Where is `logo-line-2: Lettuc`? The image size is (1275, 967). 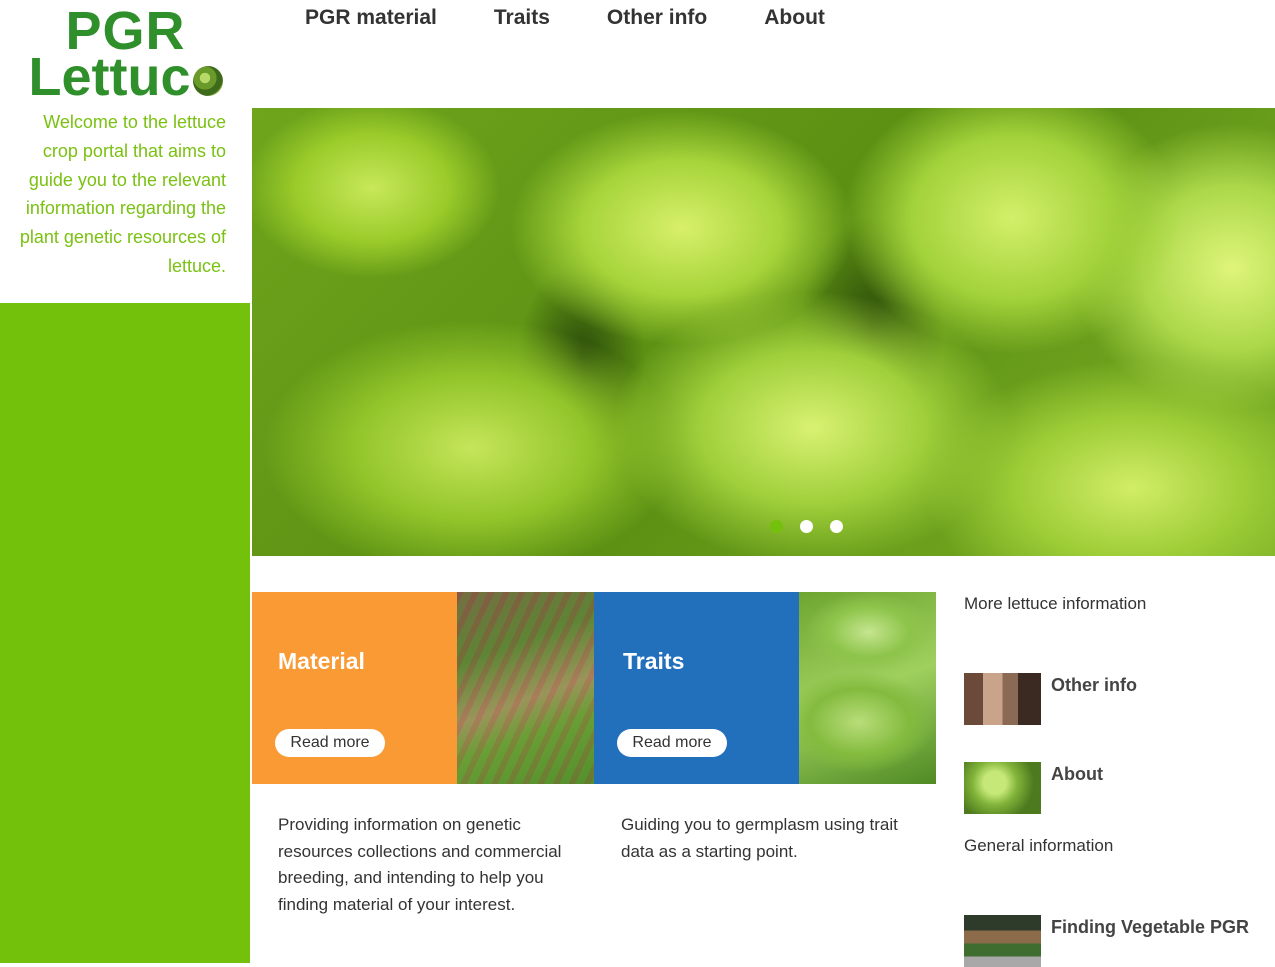
logo-line-2: Lettuc is located at coordinates (125, 77).